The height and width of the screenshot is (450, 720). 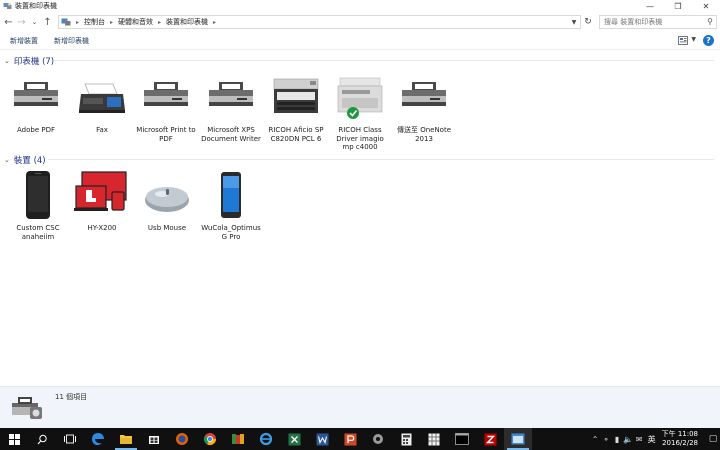 I want to click on taskbar-control-panel, so click(x=518, y=439).